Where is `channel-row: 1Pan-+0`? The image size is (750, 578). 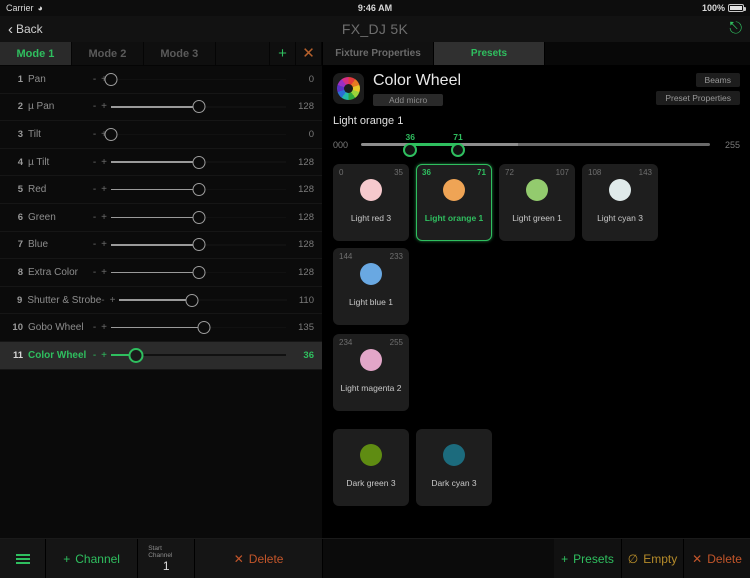
channel-row: 1Pan-+0 is located at coordinates (161, 80).